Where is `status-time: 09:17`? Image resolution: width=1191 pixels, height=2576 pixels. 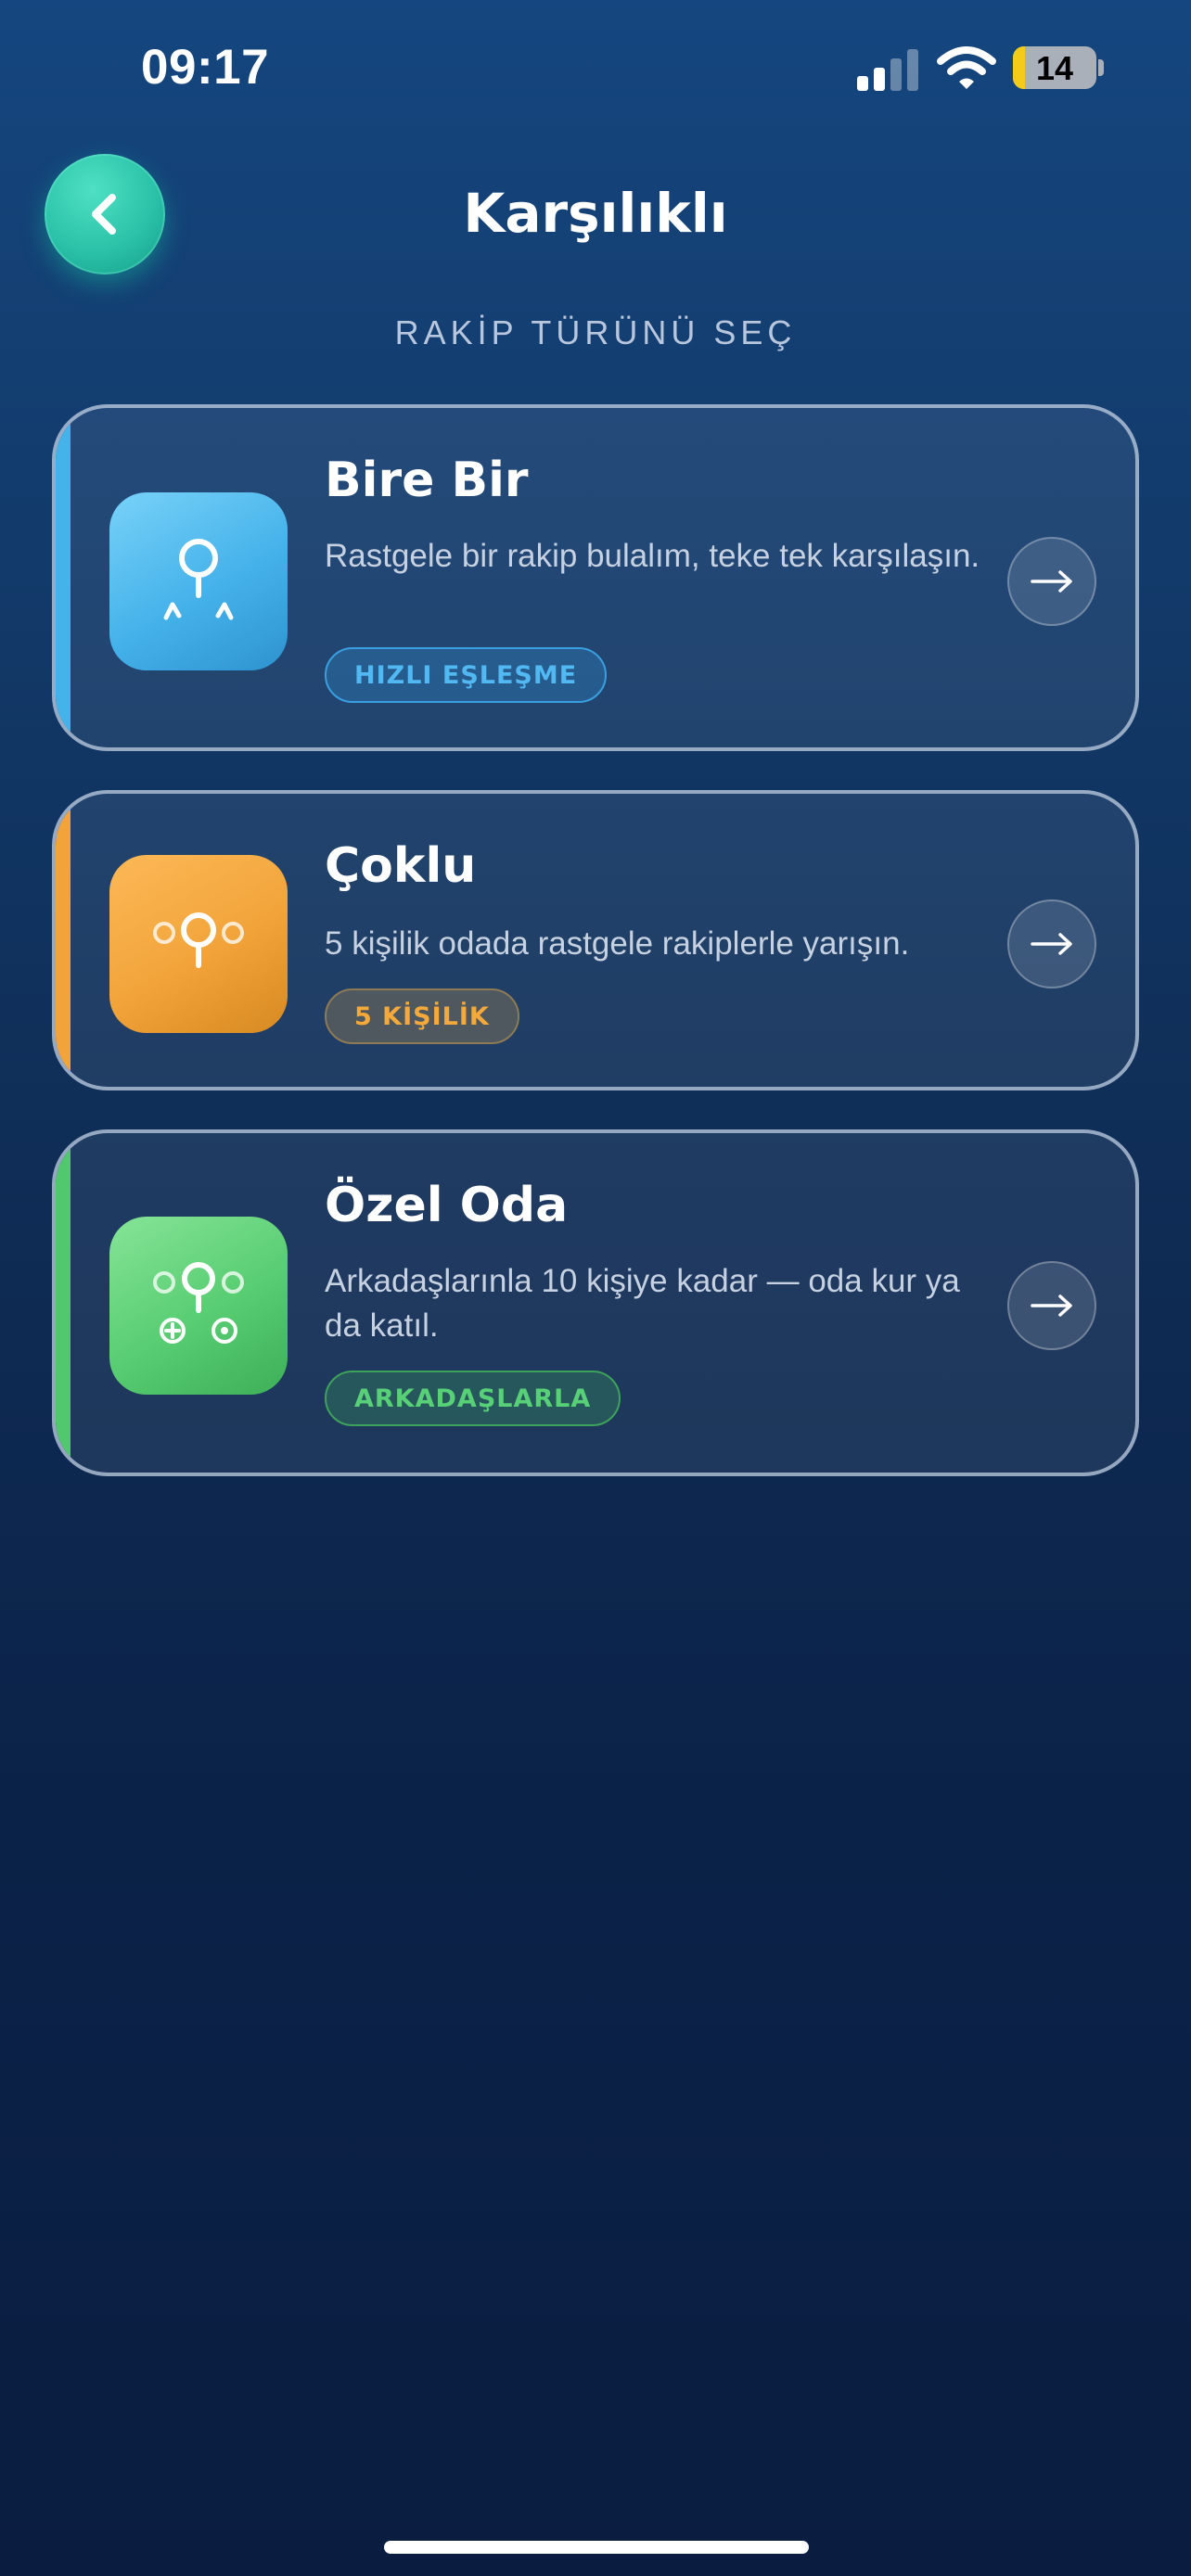
status-time: 09:17 is located at coordinates (205, 67).